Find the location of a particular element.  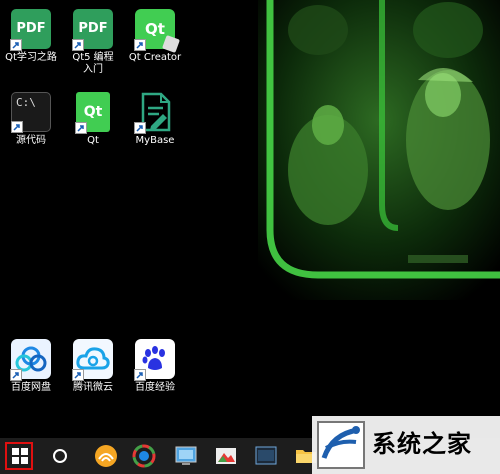

taskbar-browser is located at coordinates (106, 456).